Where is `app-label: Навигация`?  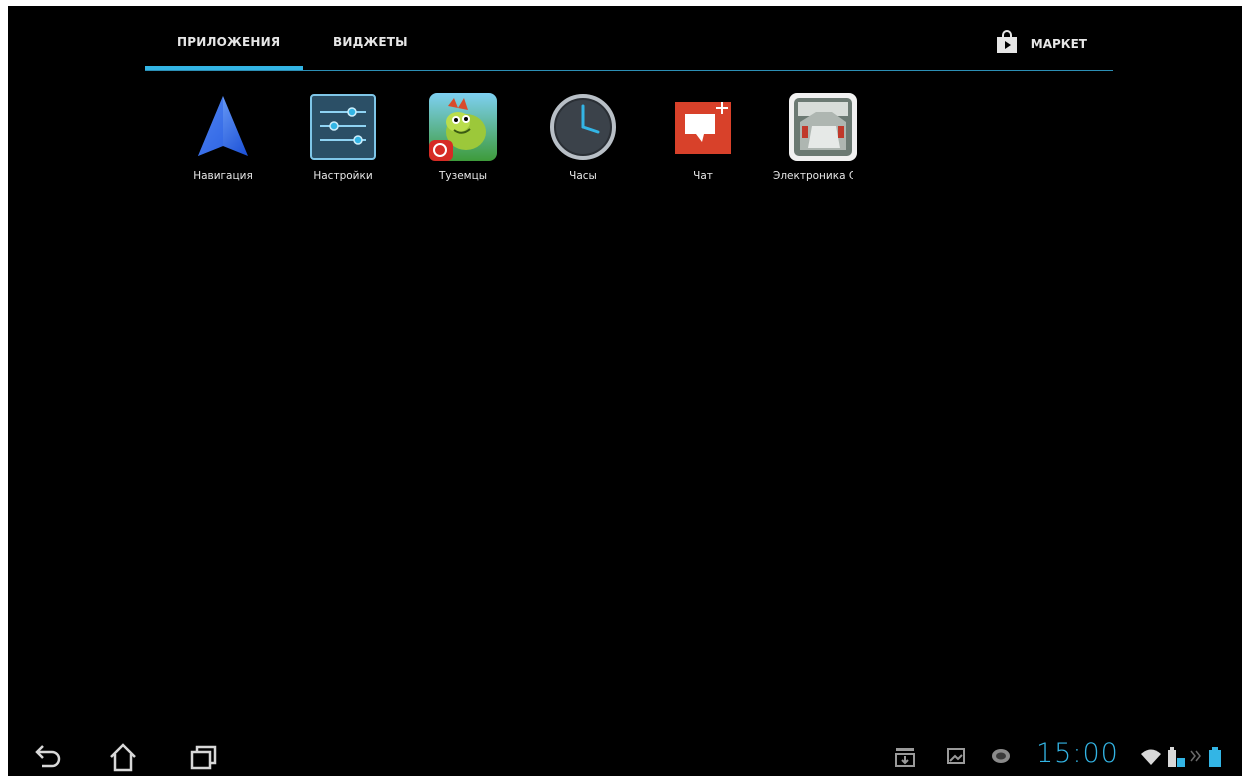
app-label: Навигация is located at coordinates (223, 176).